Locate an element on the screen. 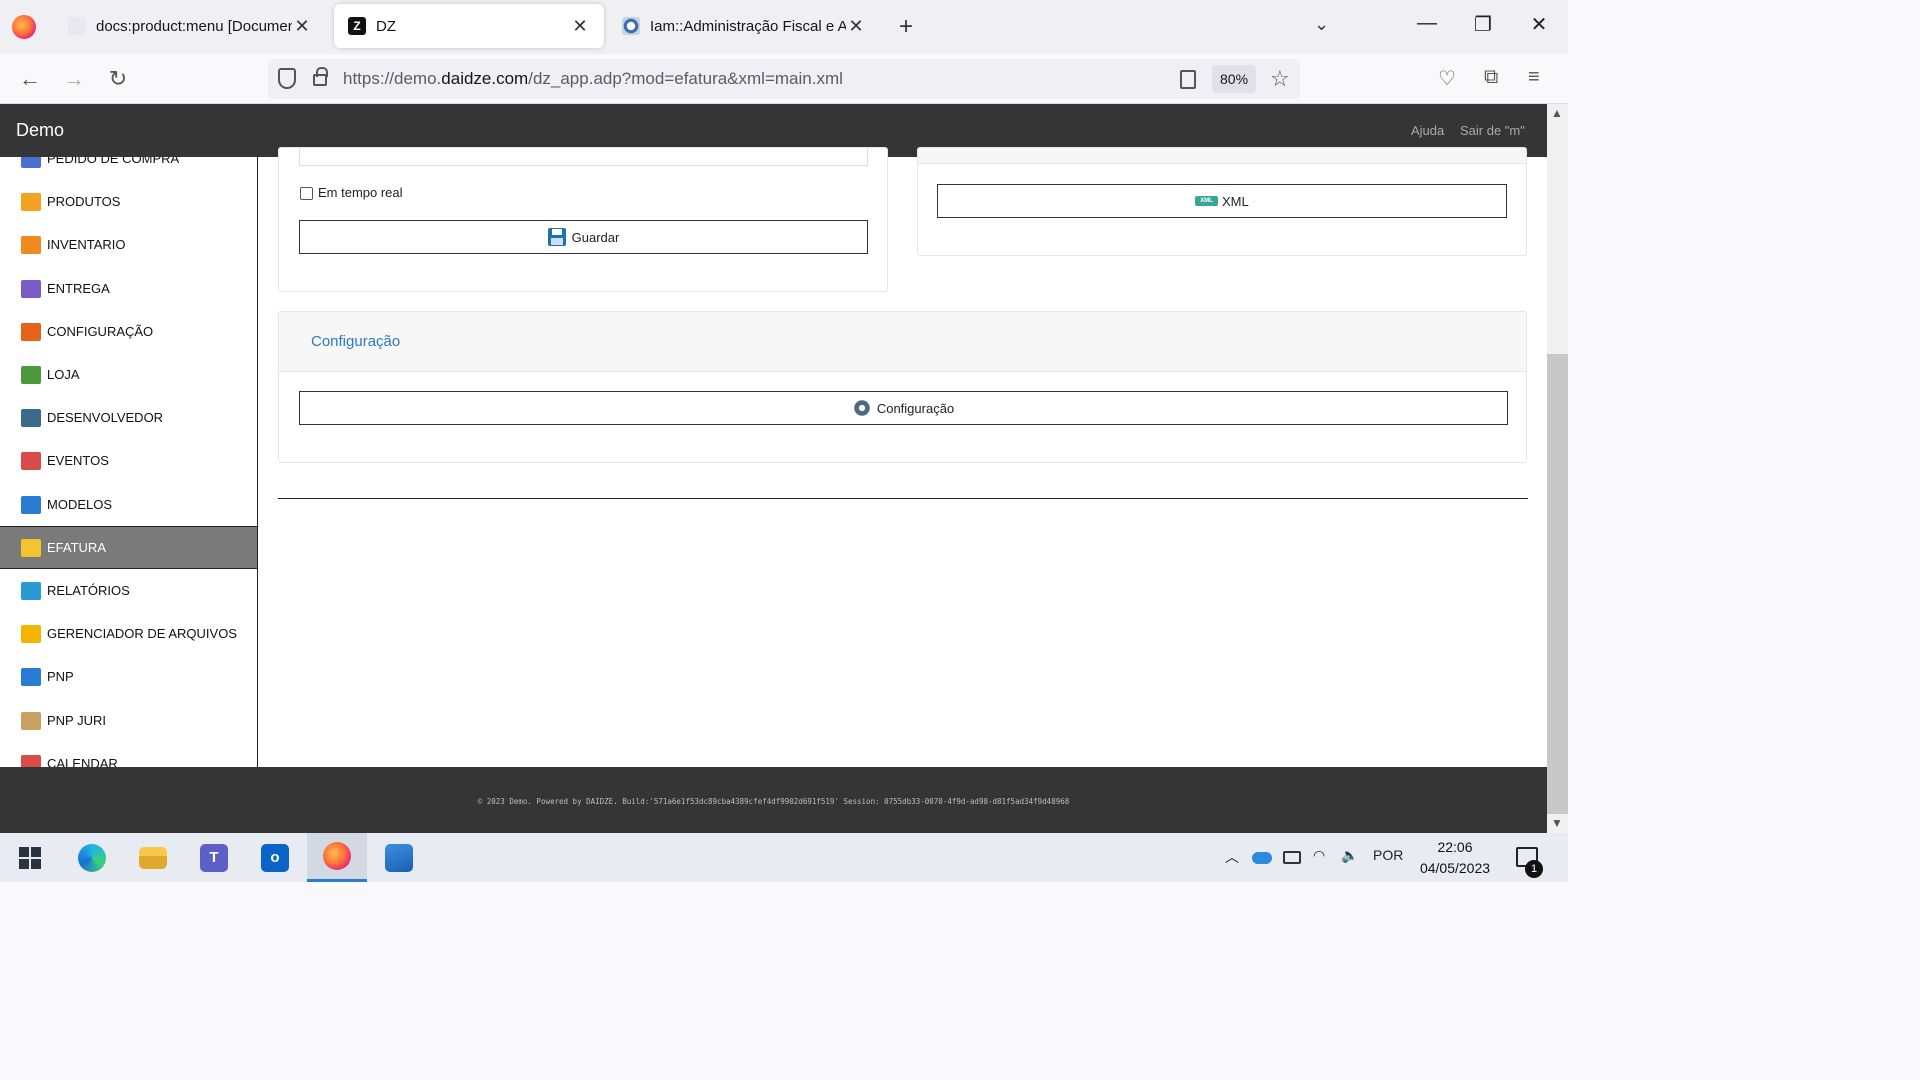 Image resolution: width=1920 pixels, height=1080 pixels. sidebar-item-label: DESENVOLVEDOR is located at coordinates (105, 417).